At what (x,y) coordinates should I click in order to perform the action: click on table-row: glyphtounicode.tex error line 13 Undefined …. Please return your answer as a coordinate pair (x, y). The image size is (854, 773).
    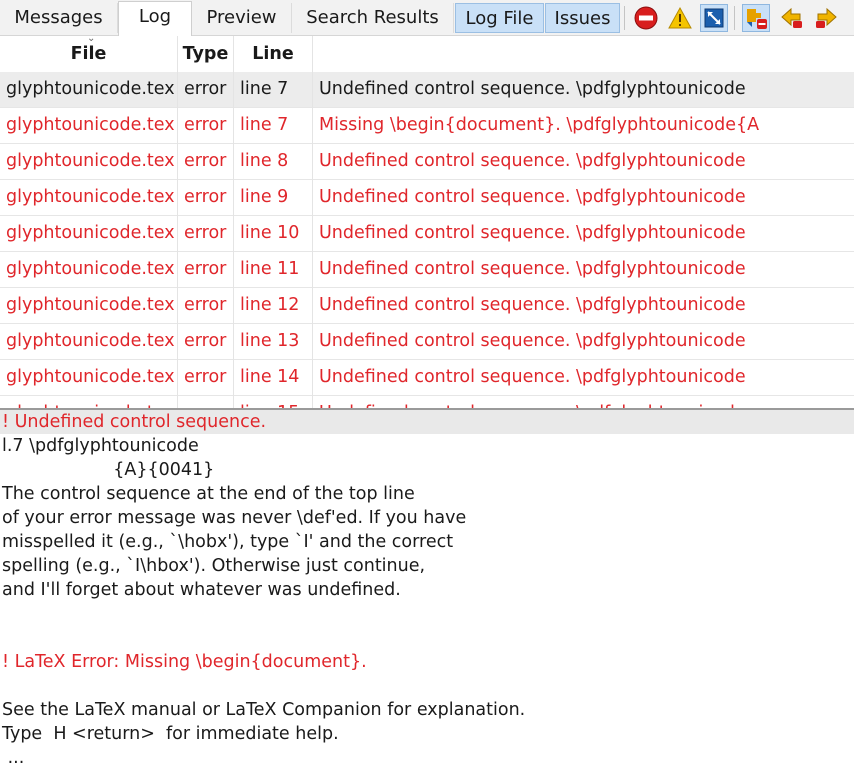
    Looking at the image, I should click on (427, 342).